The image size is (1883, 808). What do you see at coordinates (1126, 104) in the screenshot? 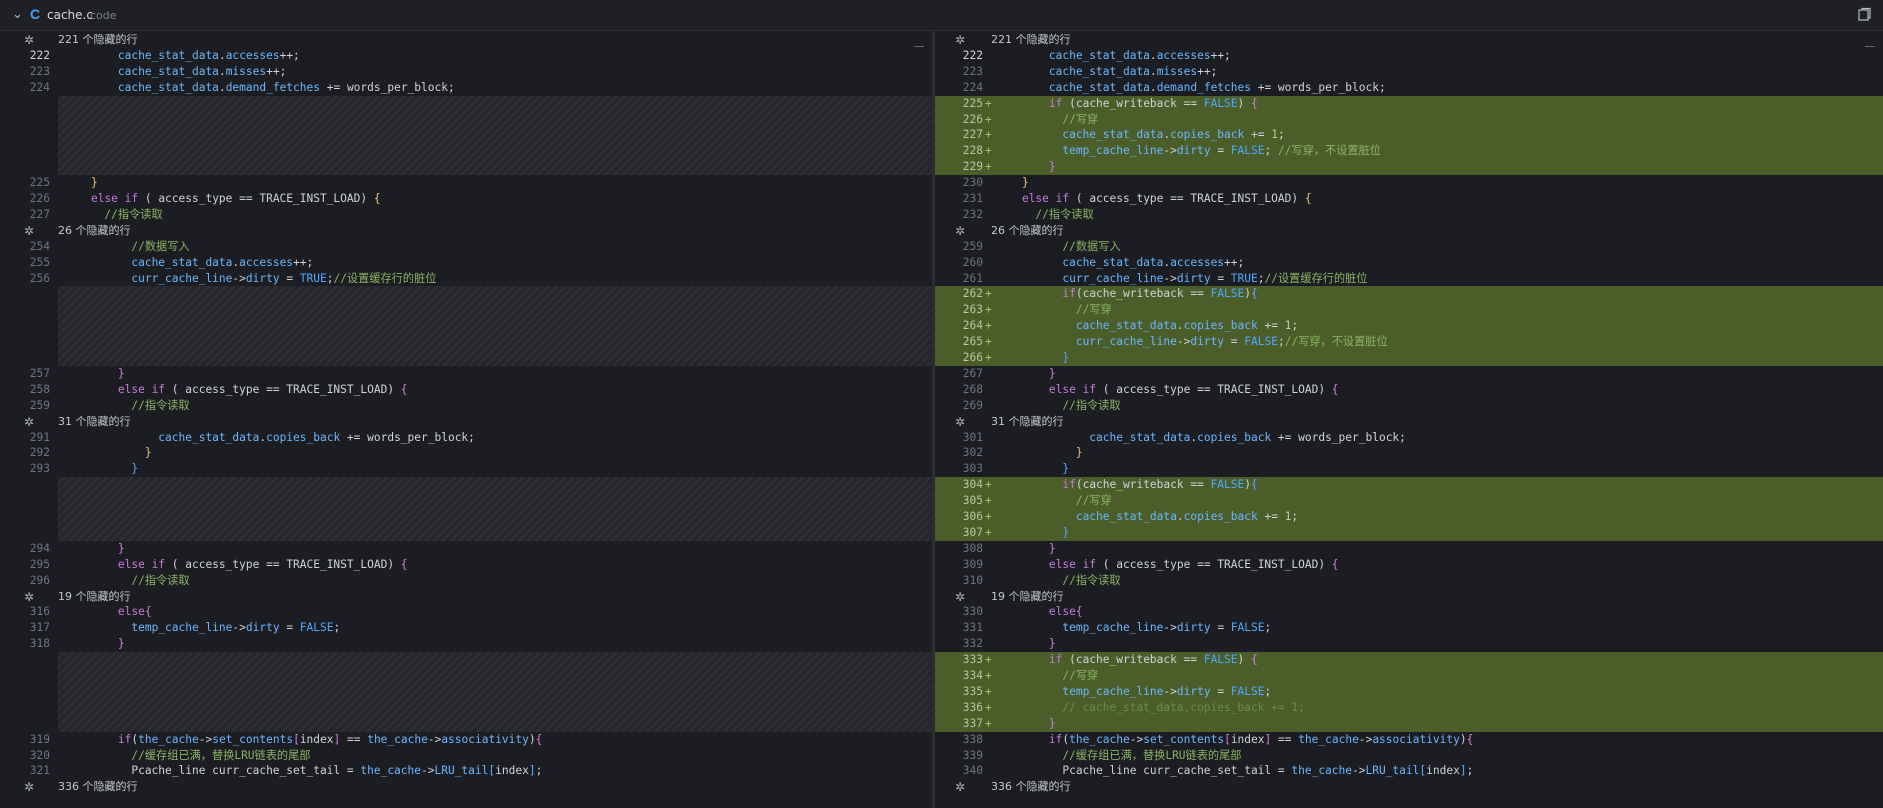
I see `code-text: if (cache_writeback == FALSE) {` at bounding box center [1126, 104].